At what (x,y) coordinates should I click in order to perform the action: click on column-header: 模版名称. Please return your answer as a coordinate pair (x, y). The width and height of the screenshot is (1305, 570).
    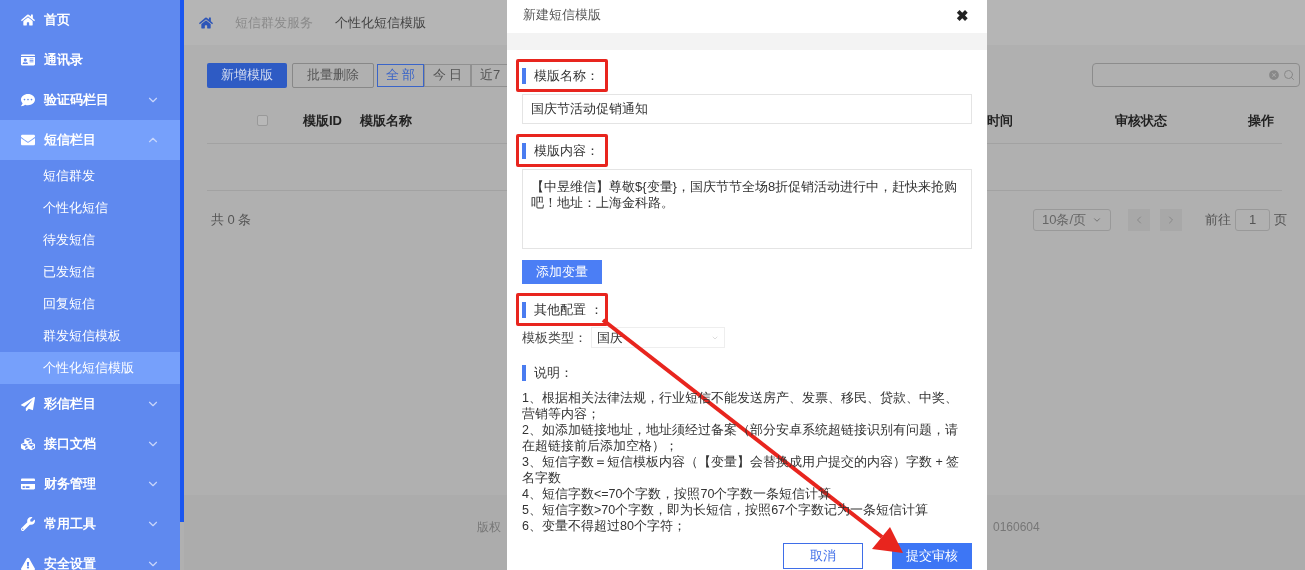
    Looking at the image, I should click on (386, 120).